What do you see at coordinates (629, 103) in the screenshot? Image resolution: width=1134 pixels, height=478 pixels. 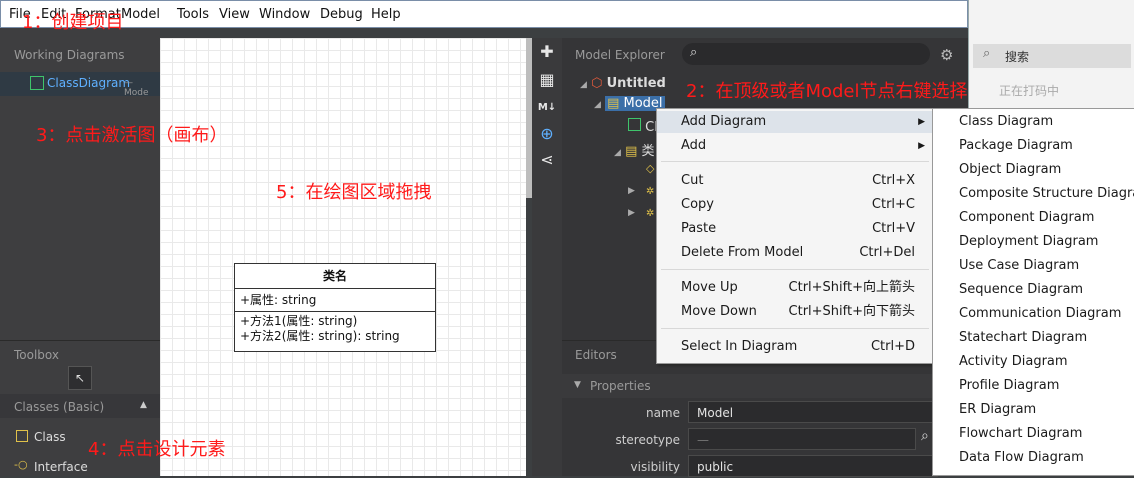 I see `tree-node-model: ◢ ▤ Model` at bounding box center [629, 103].